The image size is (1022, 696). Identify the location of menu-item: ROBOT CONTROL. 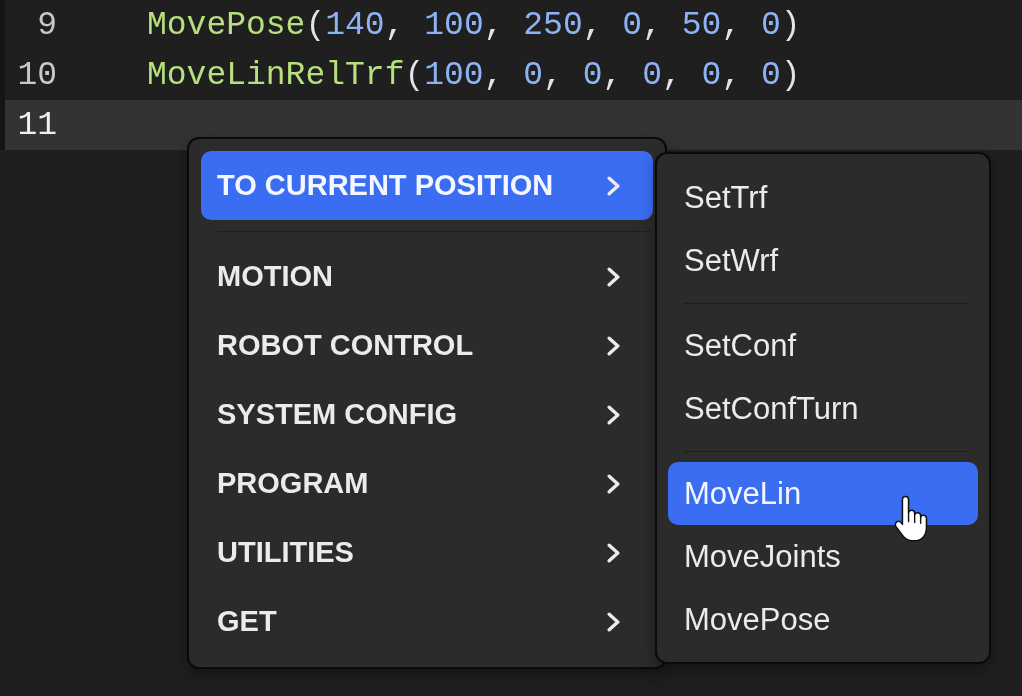
(427, 345).